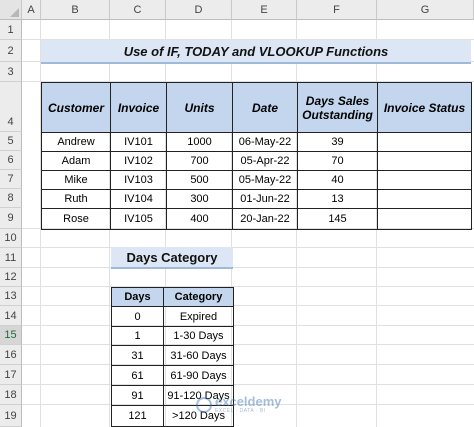  Describe the element at coordinates (76, 142) in the screenshot. I see `cell-customer: Andrew` at that location.